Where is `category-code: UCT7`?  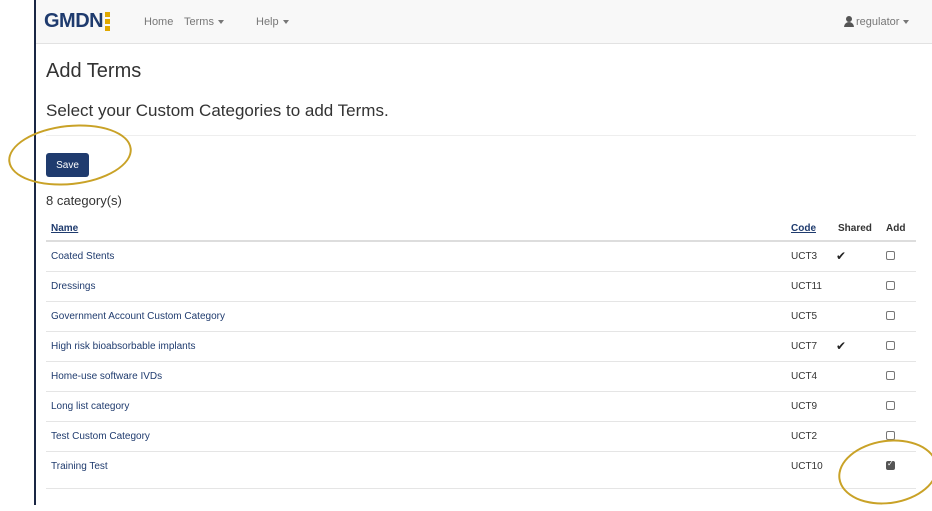
category-code: UCT7 is located at coordinates (804, 346).